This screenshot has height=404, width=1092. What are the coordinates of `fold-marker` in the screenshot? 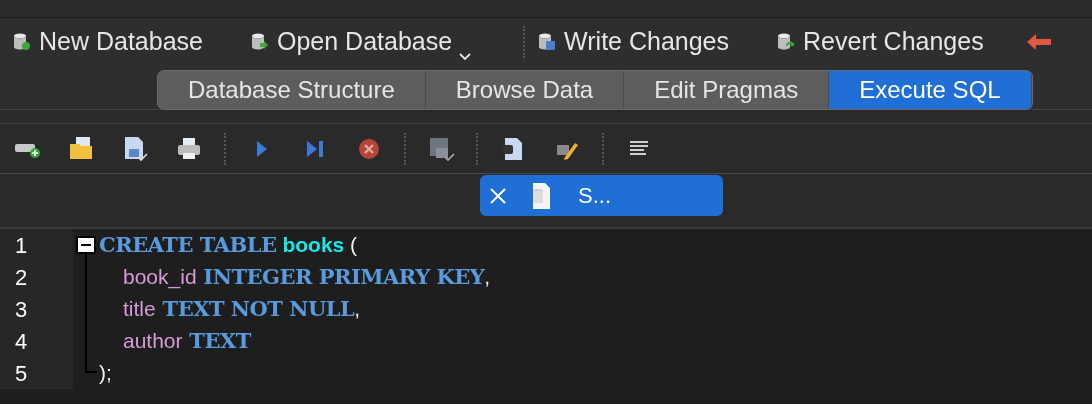 It's located at (86, 245).